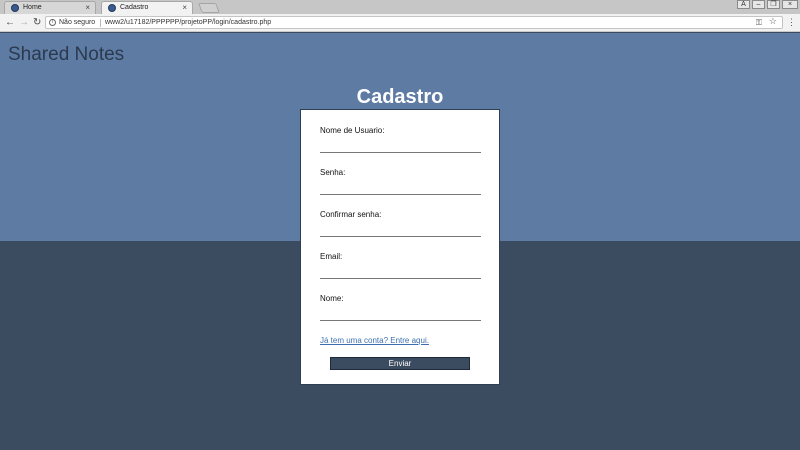 Image resolution: width=800 pixels, height=450 pixels. What do you see at coordinates (400, 7) in the screenshot?
I see `browser-tab-strip: Home × Cadastro × A – ❐ ×` at bounding box center [400, 7].